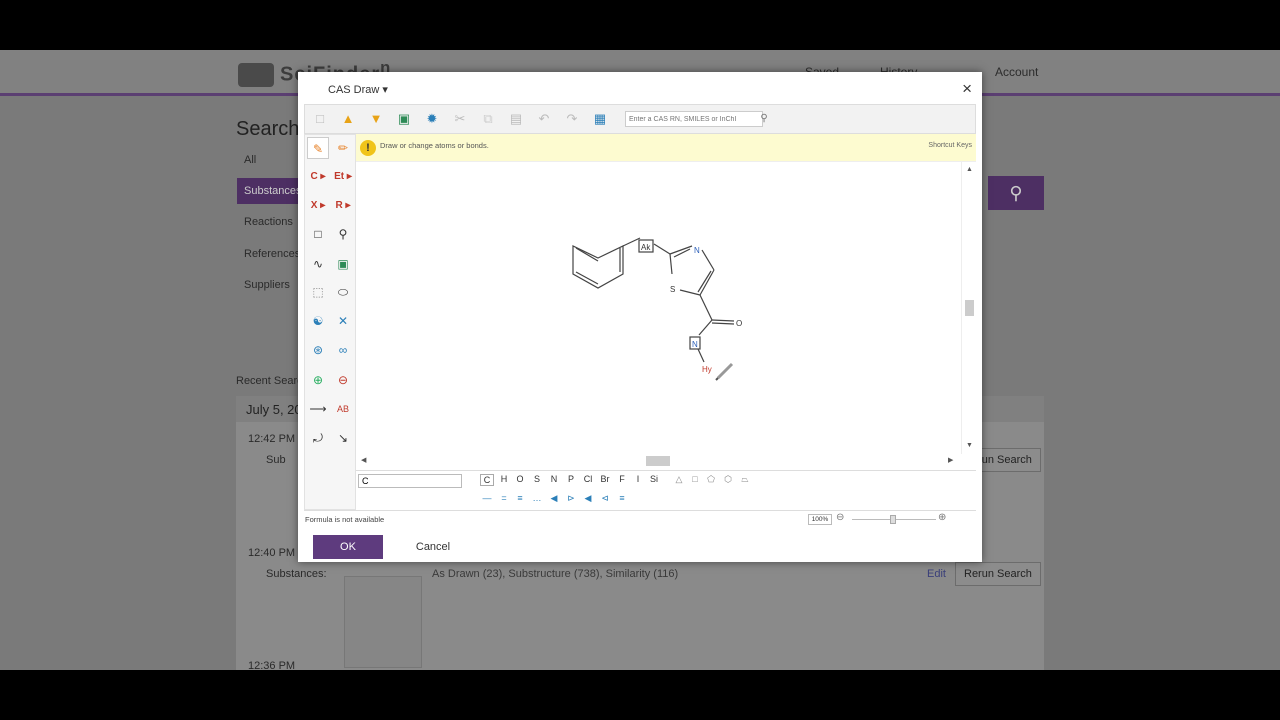 The height and width of the screenshot is (720, 1280). What do you see at coordinates (967, 89) in the screenshot?
I see `close-icon: ×` at bounding box center [967, 89].